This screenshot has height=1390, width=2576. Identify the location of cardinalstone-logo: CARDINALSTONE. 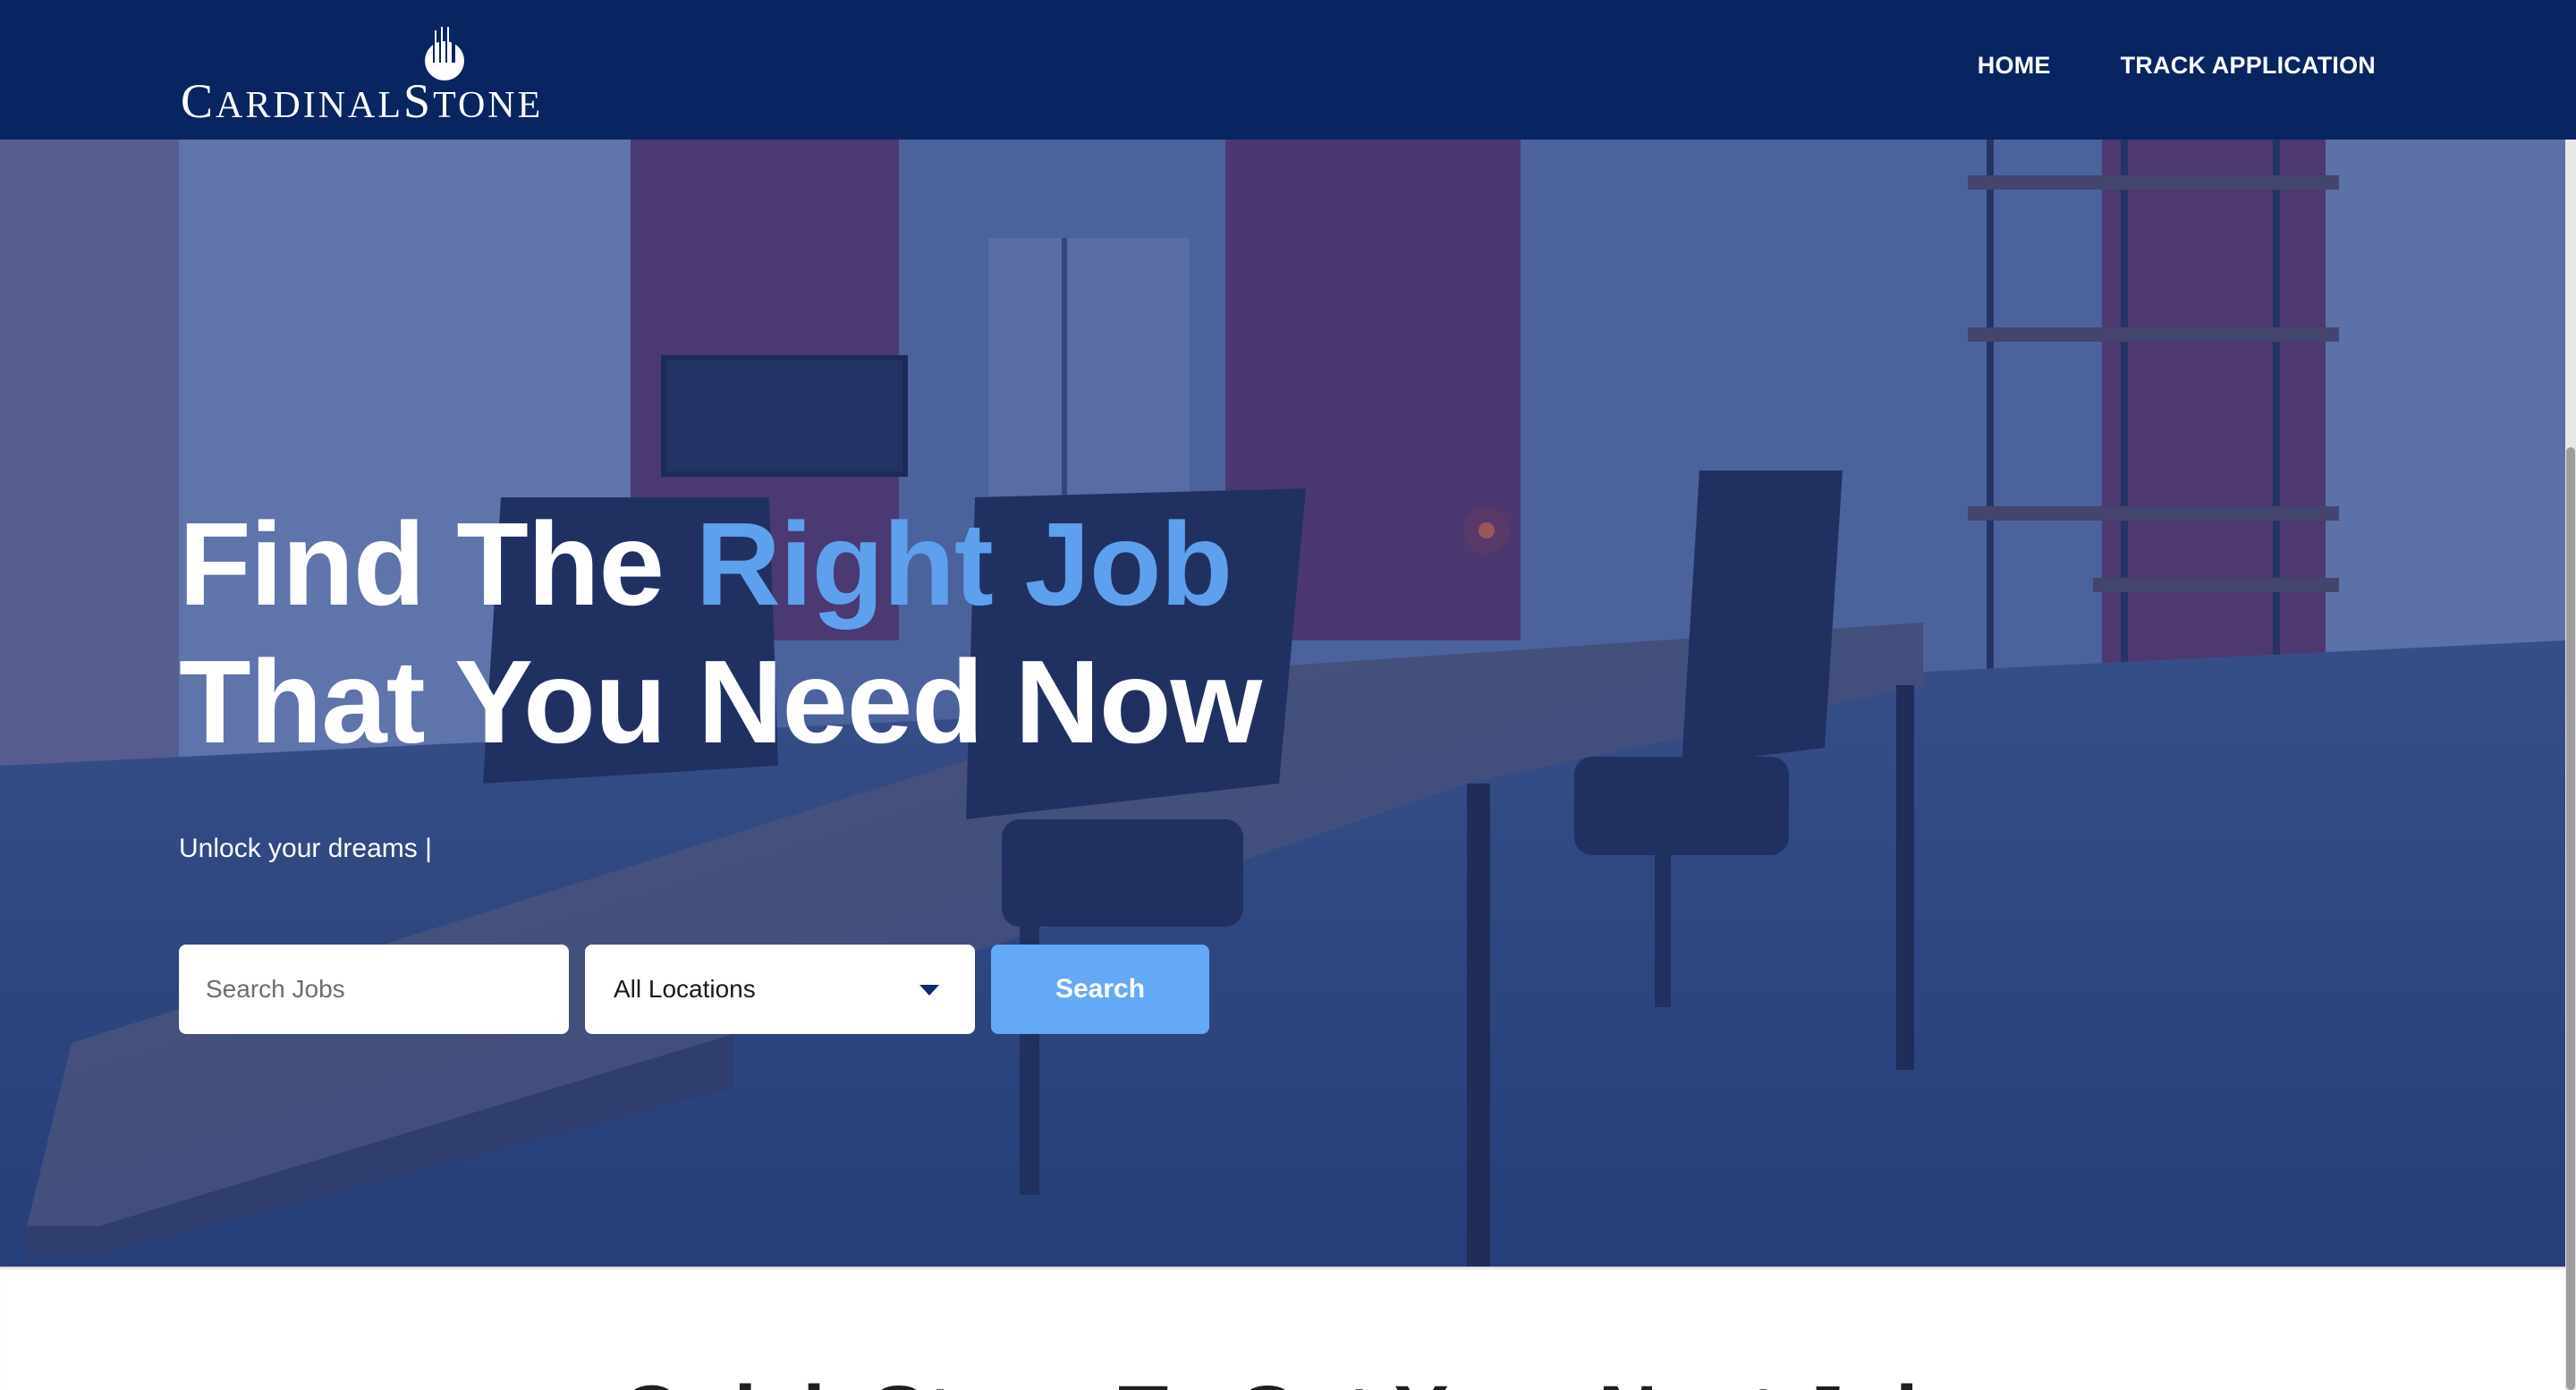
(360, 76).